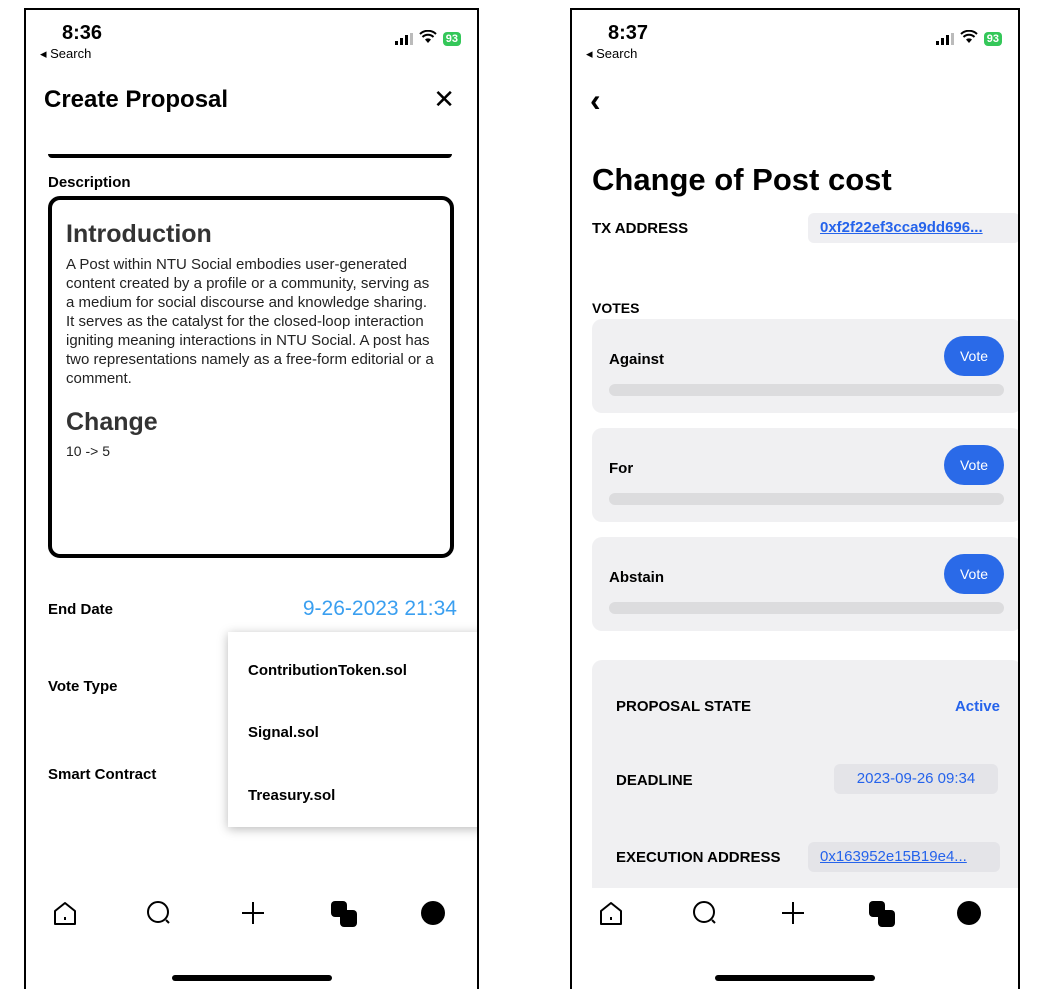 The width and height of the screenshot is (1044, 989). Describe the element at coordinates (283, 732) in the screenshot. I see `dropdown-option: Signal.sol` at that location.